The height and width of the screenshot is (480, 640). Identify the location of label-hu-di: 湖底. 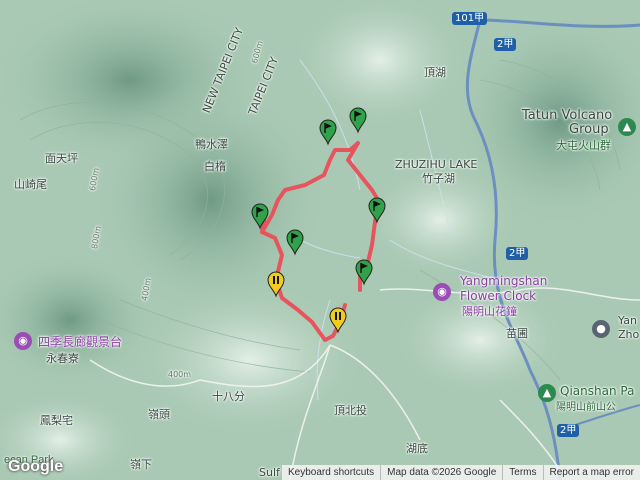
(417, 448).